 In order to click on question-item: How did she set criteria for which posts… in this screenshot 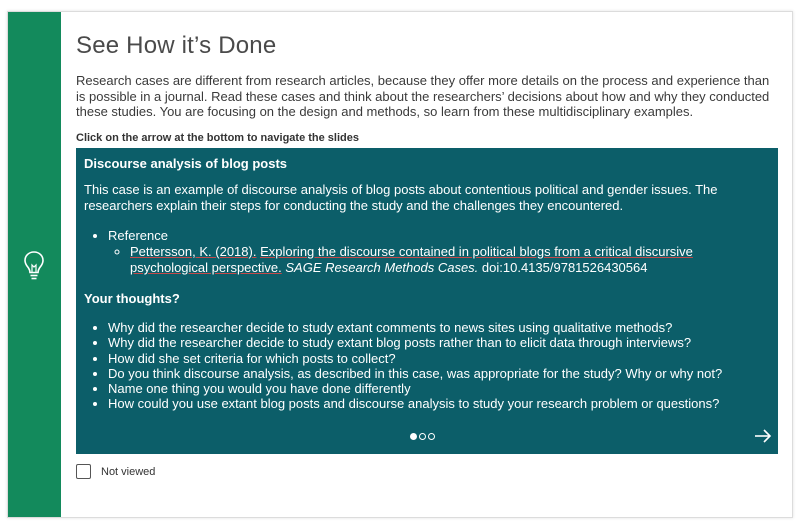, I will do `click(439, 358)`.